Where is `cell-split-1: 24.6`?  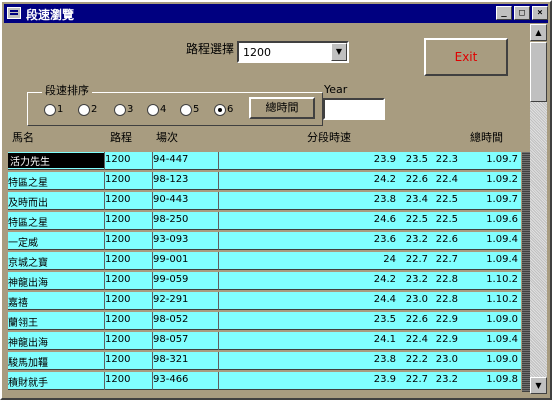 cell-split-1: 24.6 is located at coordinates (384, 219).